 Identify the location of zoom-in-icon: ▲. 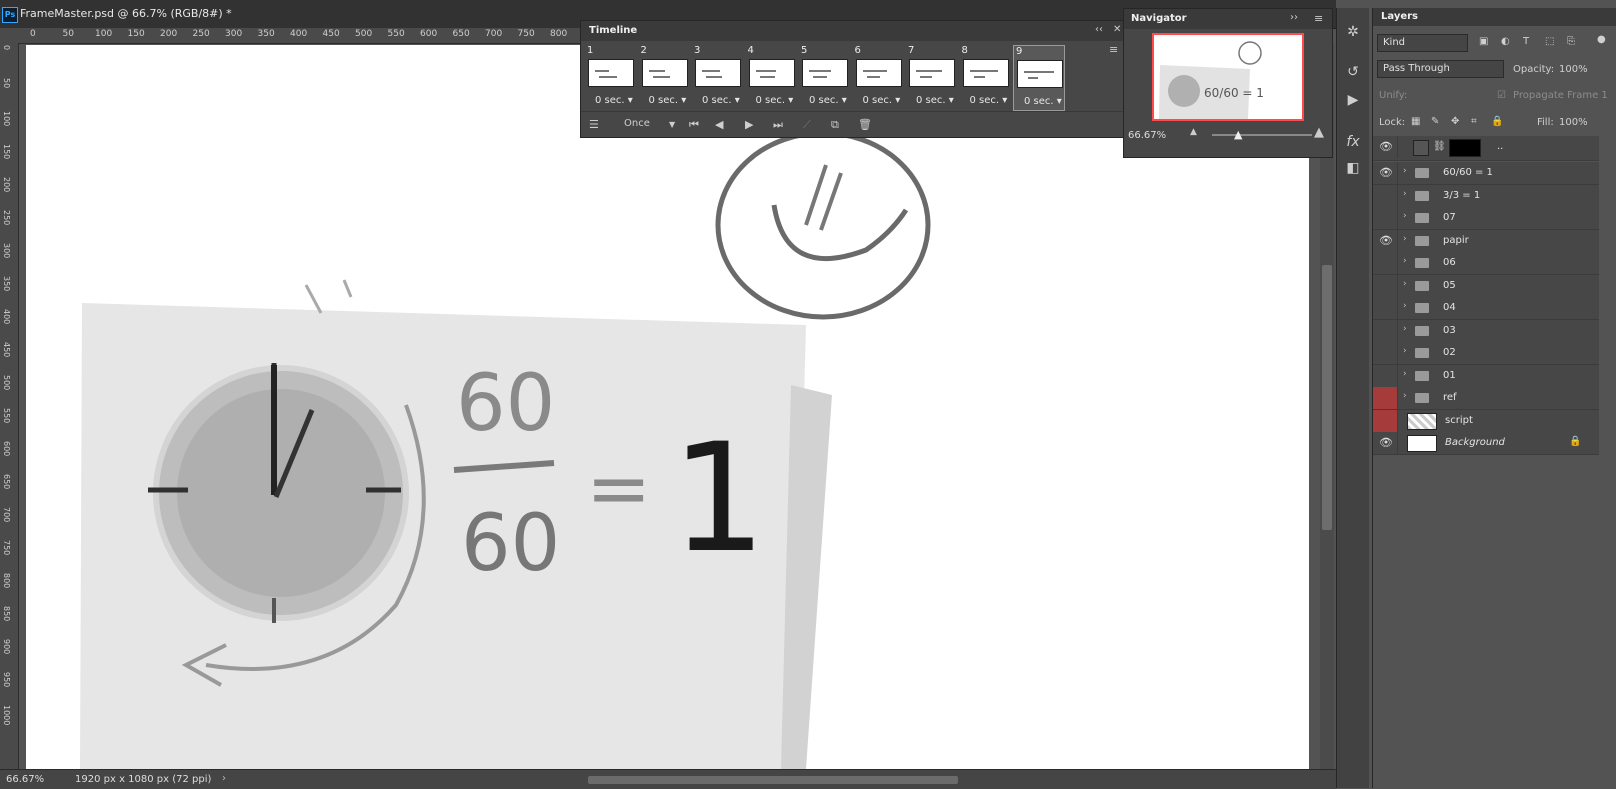
(1319, 132).